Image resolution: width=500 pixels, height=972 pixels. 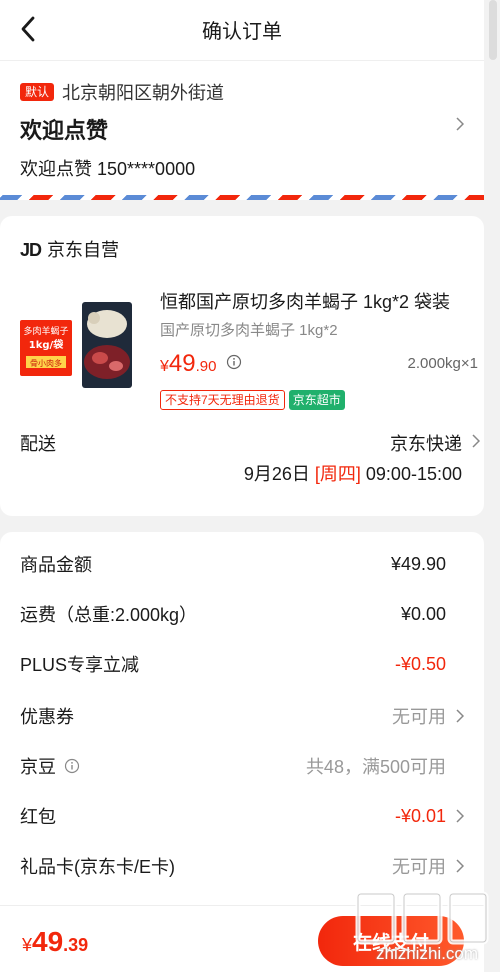 I want to click on product-quantity: 2.000kg×1, so click(x=442, y=363).